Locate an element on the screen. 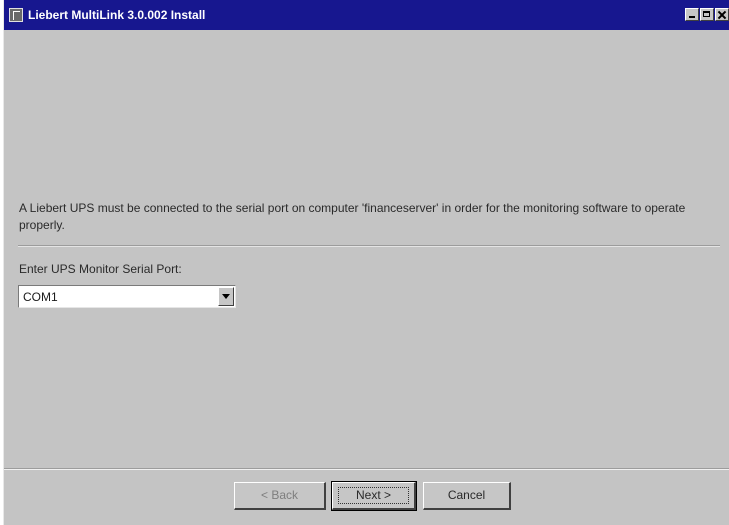 This screenshot has width=729, height=525. title-bar: Liebert MultiLink 3.0.002 Install is located at coordinates (366, 15).